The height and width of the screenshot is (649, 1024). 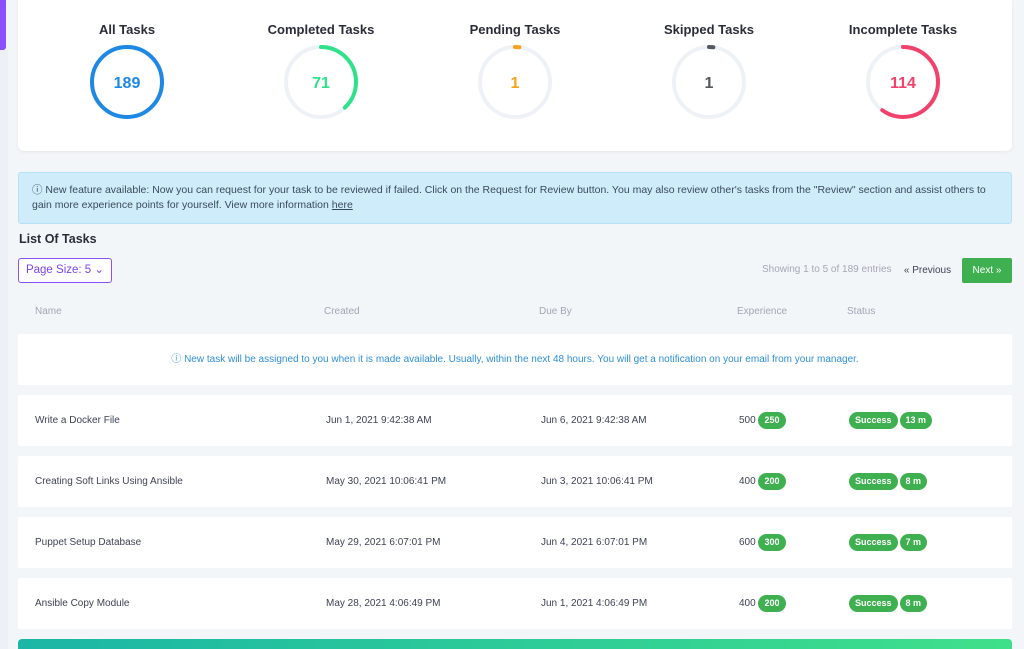 I want to click on duration-badge: 13 m, so click(x=916, y=420).